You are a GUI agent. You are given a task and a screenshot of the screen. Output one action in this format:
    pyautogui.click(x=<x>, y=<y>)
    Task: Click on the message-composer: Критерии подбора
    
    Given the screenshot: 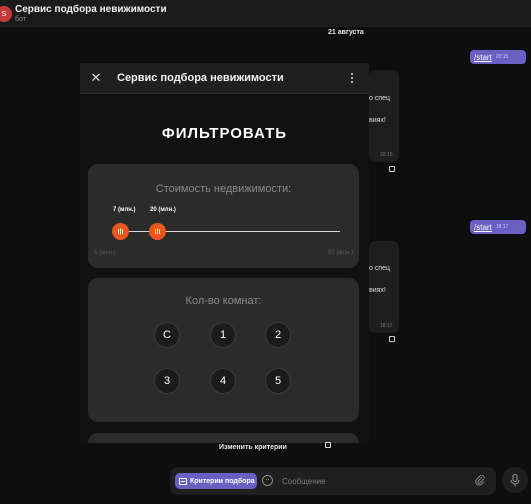 What is the action you would take?
    pyautogui.click(x=333, y=481)
    